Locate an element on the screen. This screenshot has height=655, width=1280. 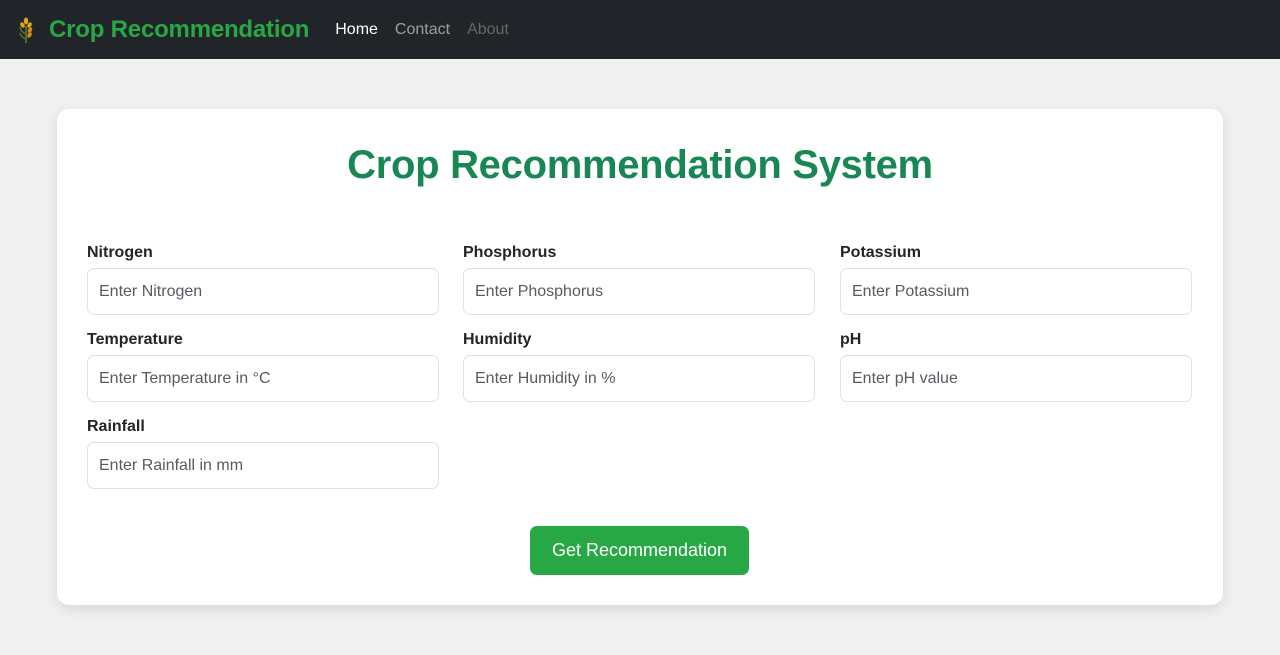
potassium-label: Potassium is located at coordinates (880, 252).